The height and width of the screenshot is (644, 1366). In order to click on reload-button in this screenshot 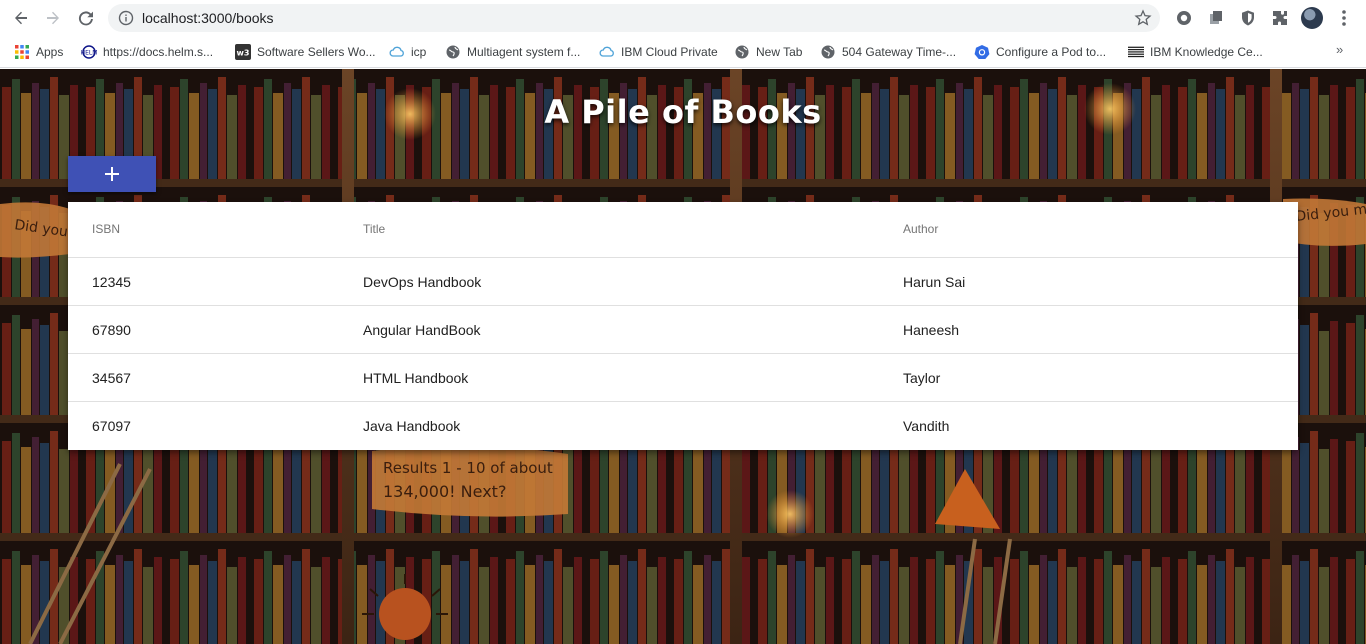, I will do `click(86, 18)`.